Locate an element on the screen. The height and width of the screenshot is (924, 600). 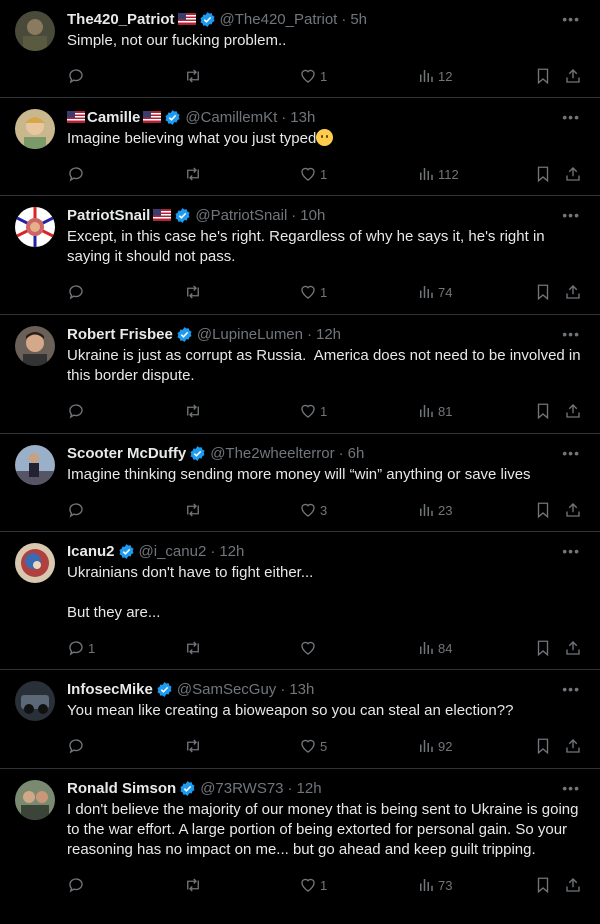
views-button: 81 is located at coordinates (434, 411).